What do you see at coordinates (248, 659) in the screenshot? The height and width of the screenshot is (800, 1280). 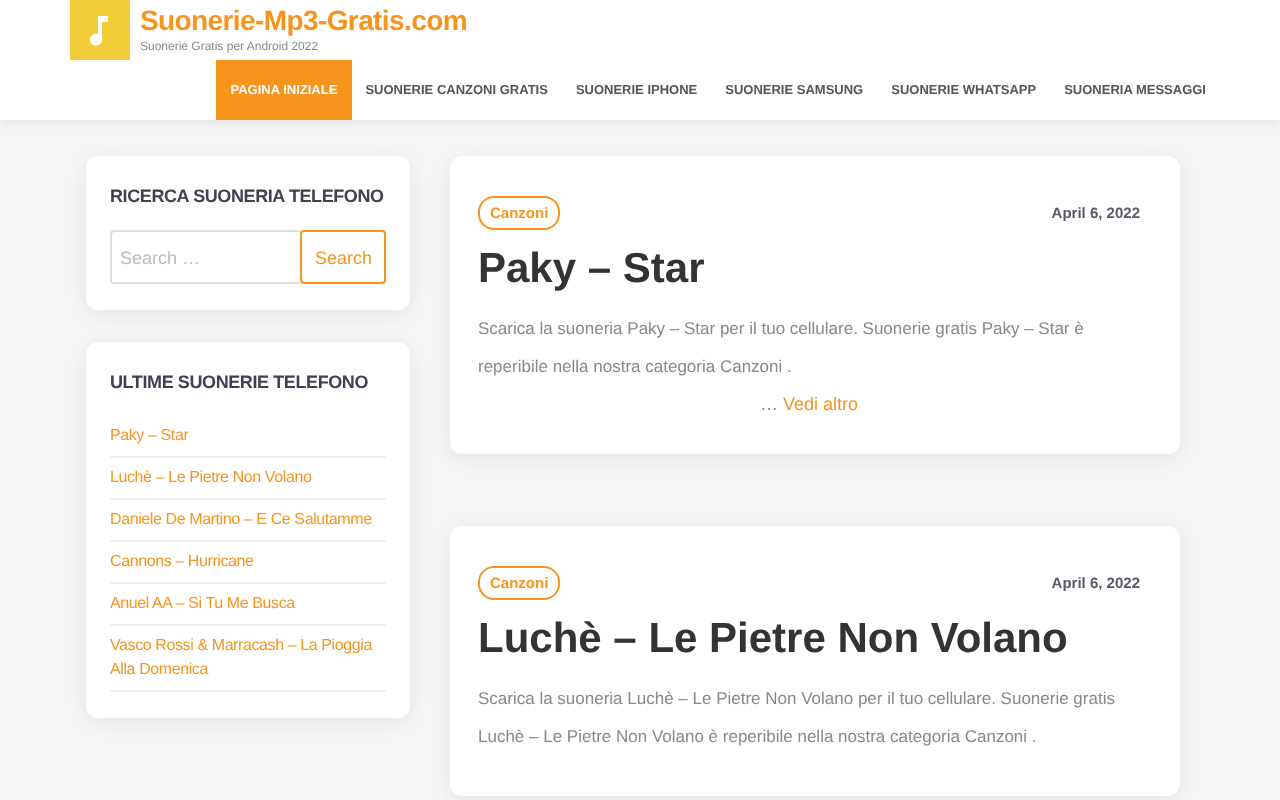 I see `recent-post-link: Vasco Rossi & Marracash – La Pioggia Alla Domenica` at bounding box center [248, 659].